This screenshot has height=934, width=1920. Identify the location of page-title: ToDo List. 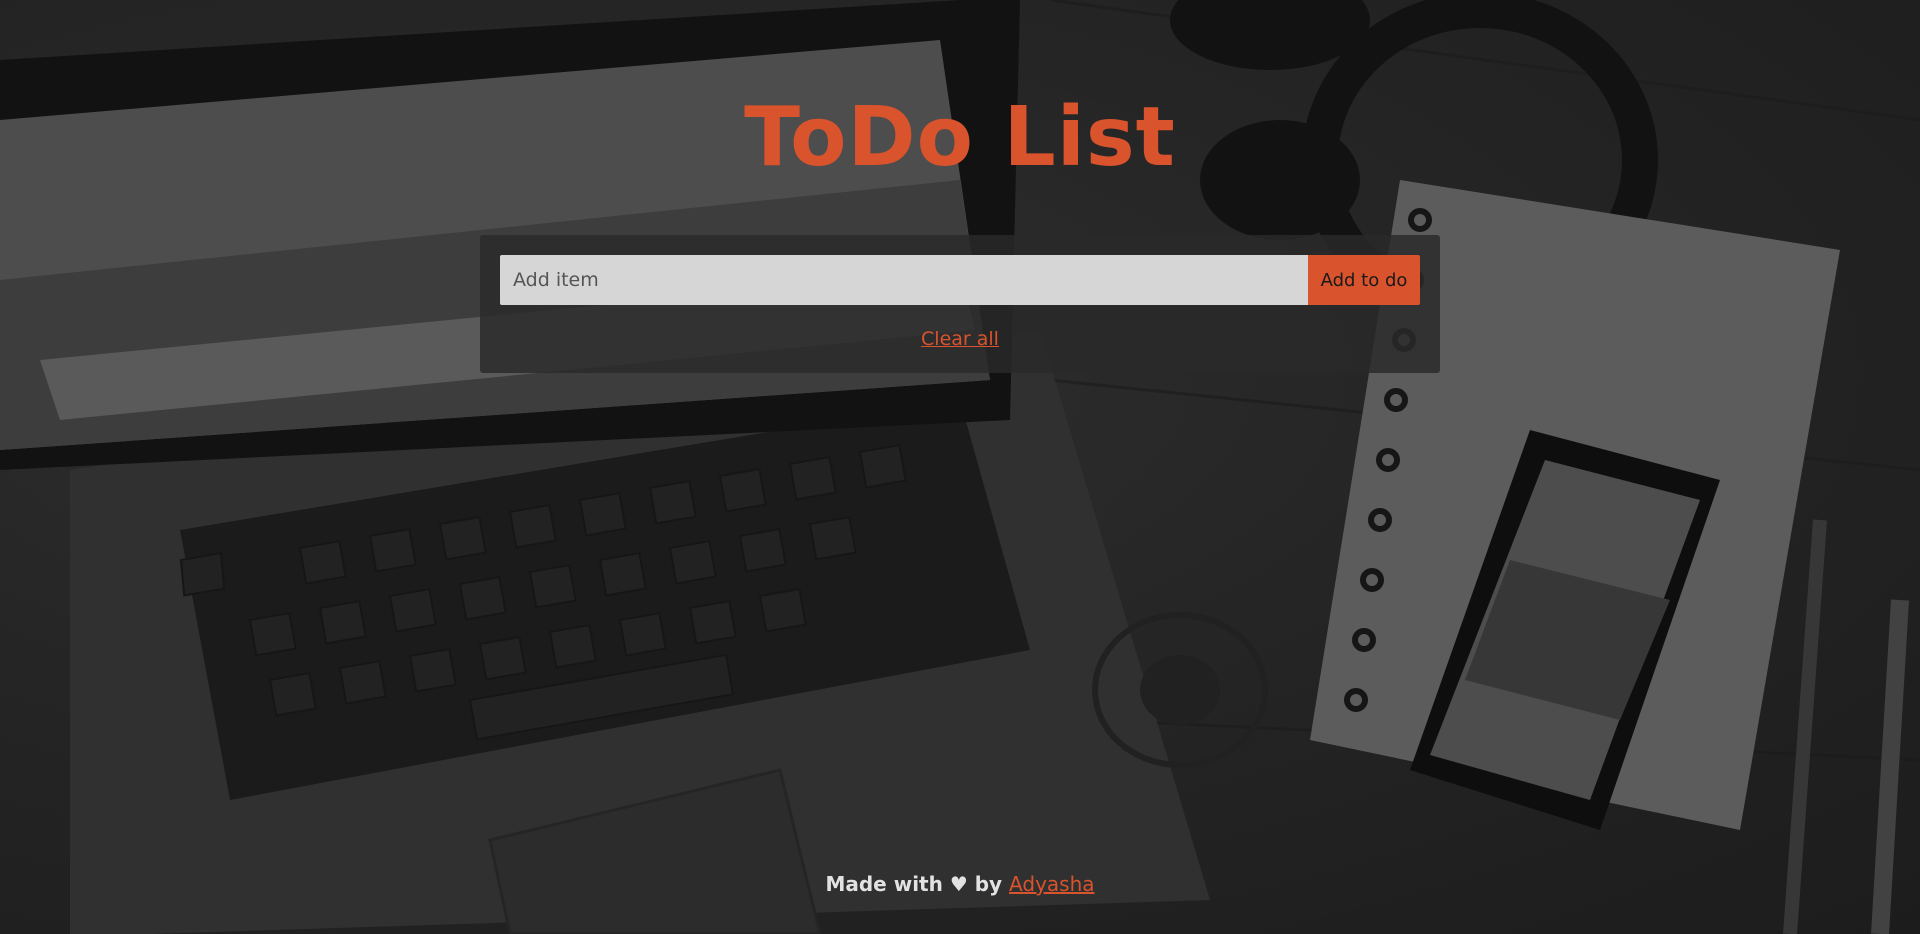
(960, 137).